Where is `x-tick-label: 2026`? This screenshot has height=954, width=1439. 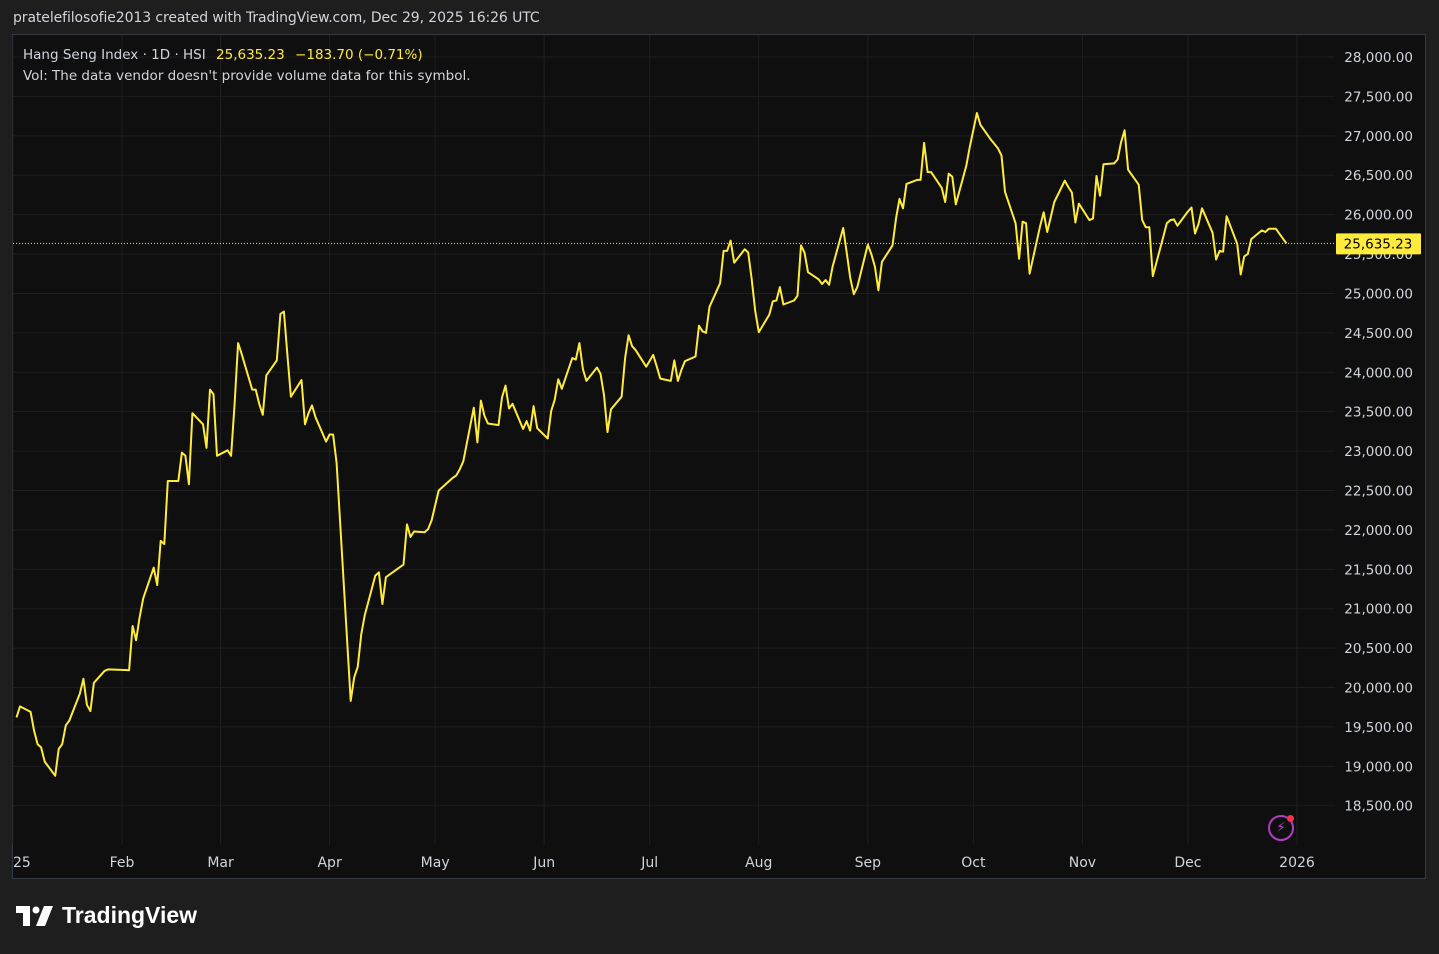
x-tick-label: 2026 is located at coordinates (1297, 863).